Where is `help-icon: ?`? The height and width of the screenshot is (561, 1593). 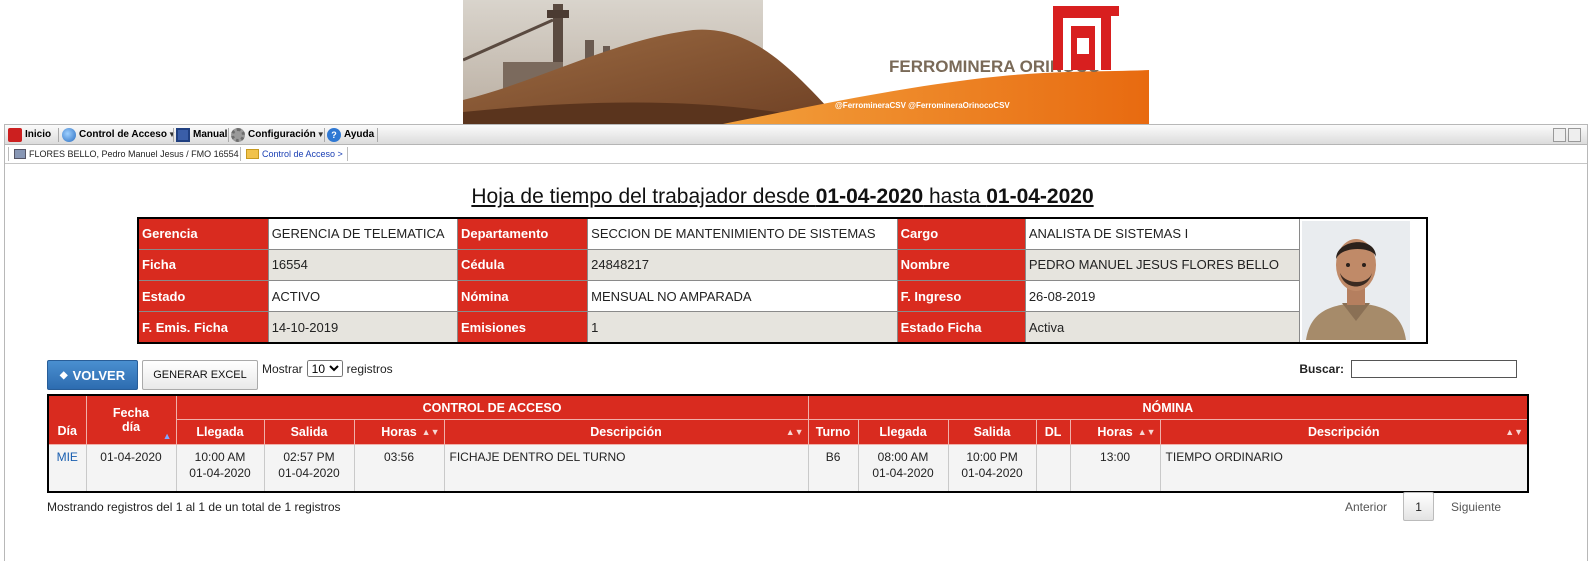
help-icon: ? is located at coordinates (334, 134).